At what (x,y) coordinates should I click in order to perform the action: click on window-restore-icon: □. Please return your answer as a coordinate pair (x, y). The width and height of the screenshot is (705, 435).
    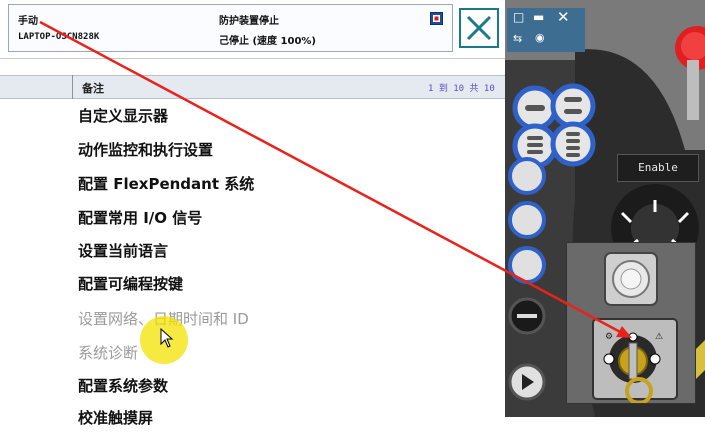
    Looking at the image, I should click on (518, 17).